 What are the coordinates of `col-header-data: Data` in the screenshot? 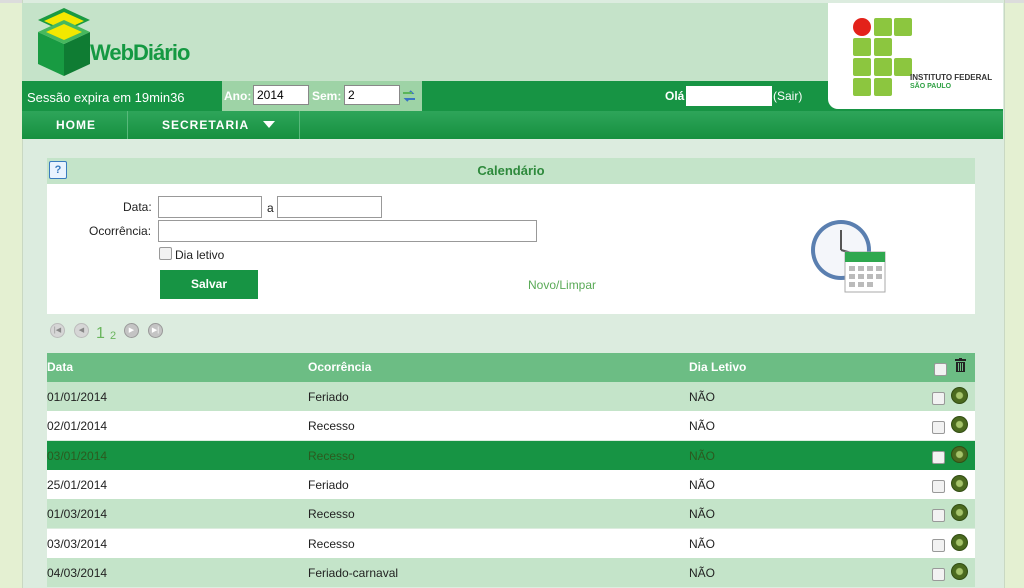 It's located at (60, 367).